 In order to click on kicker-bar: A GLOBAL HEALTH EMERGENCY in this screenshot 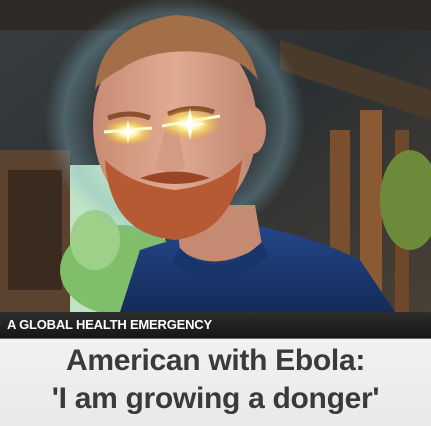, I will do `click(215, 325)`.